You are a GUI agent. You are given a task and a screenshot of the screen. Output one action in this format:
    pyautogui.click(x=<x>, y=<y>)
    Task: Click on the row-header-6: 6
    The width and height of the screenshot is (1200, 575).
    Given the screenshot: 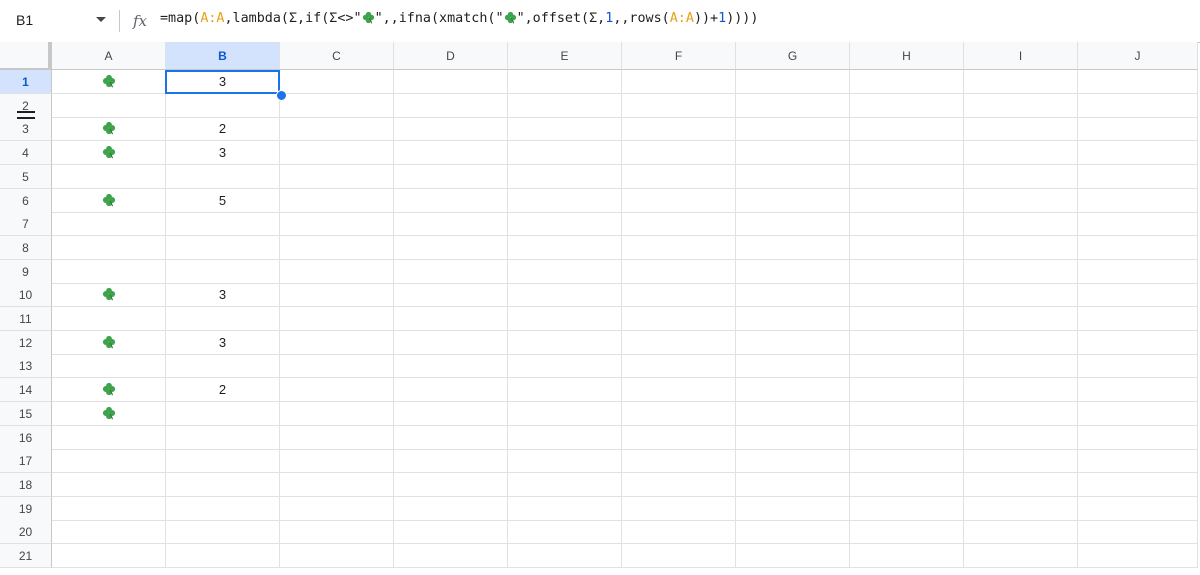 What is the action you would take?
    pyautogui.click(x=26, y=200)
    